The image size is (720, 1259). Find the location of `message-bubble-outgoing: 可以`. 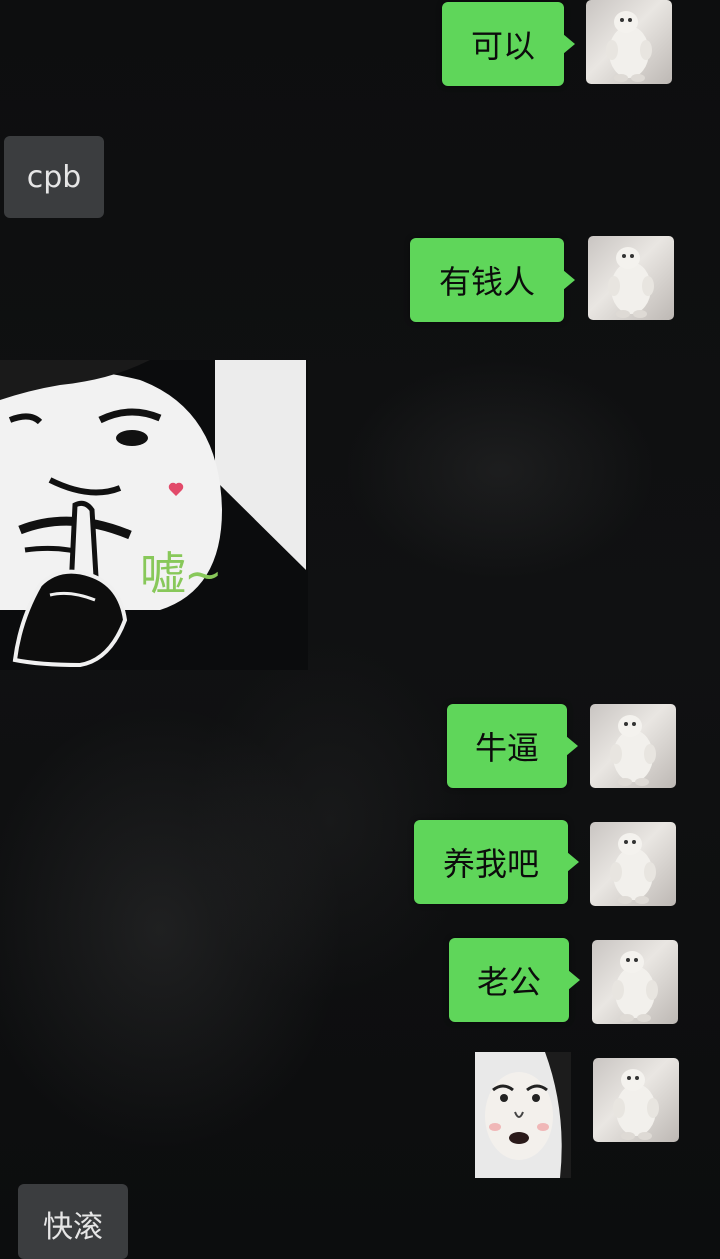

message-bubble-outgoing: 可以 is located at coordinates (508, 44).